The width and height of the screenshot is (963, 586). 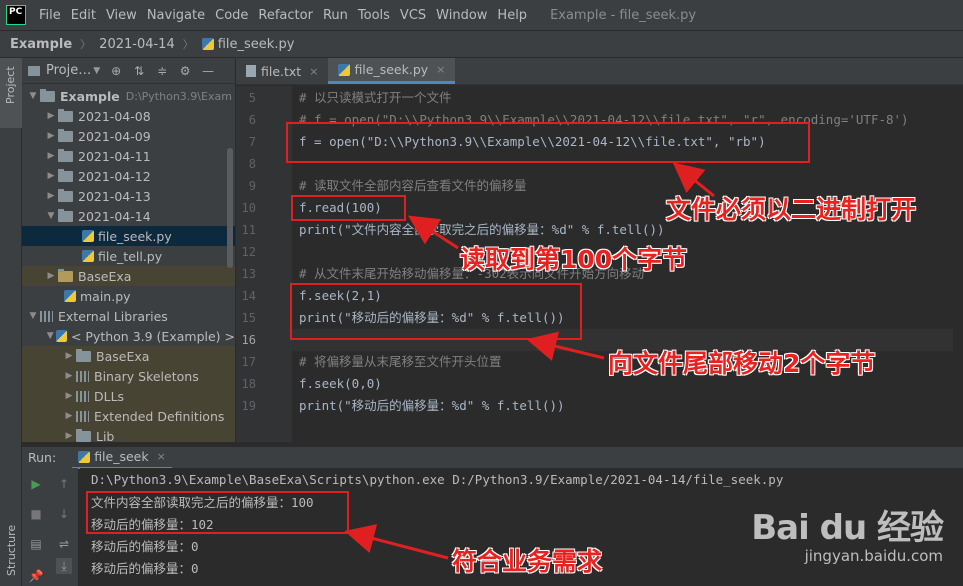 I want to click on line-number: 12, so click(x=248, y=252).